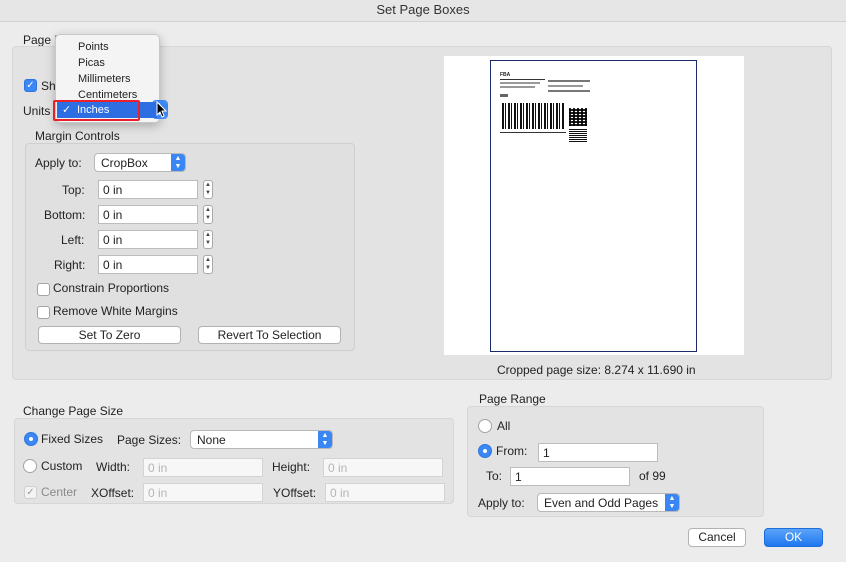 This screenshot has width=846, height=562. I want to click on center-label: Center, so click(59, 492).